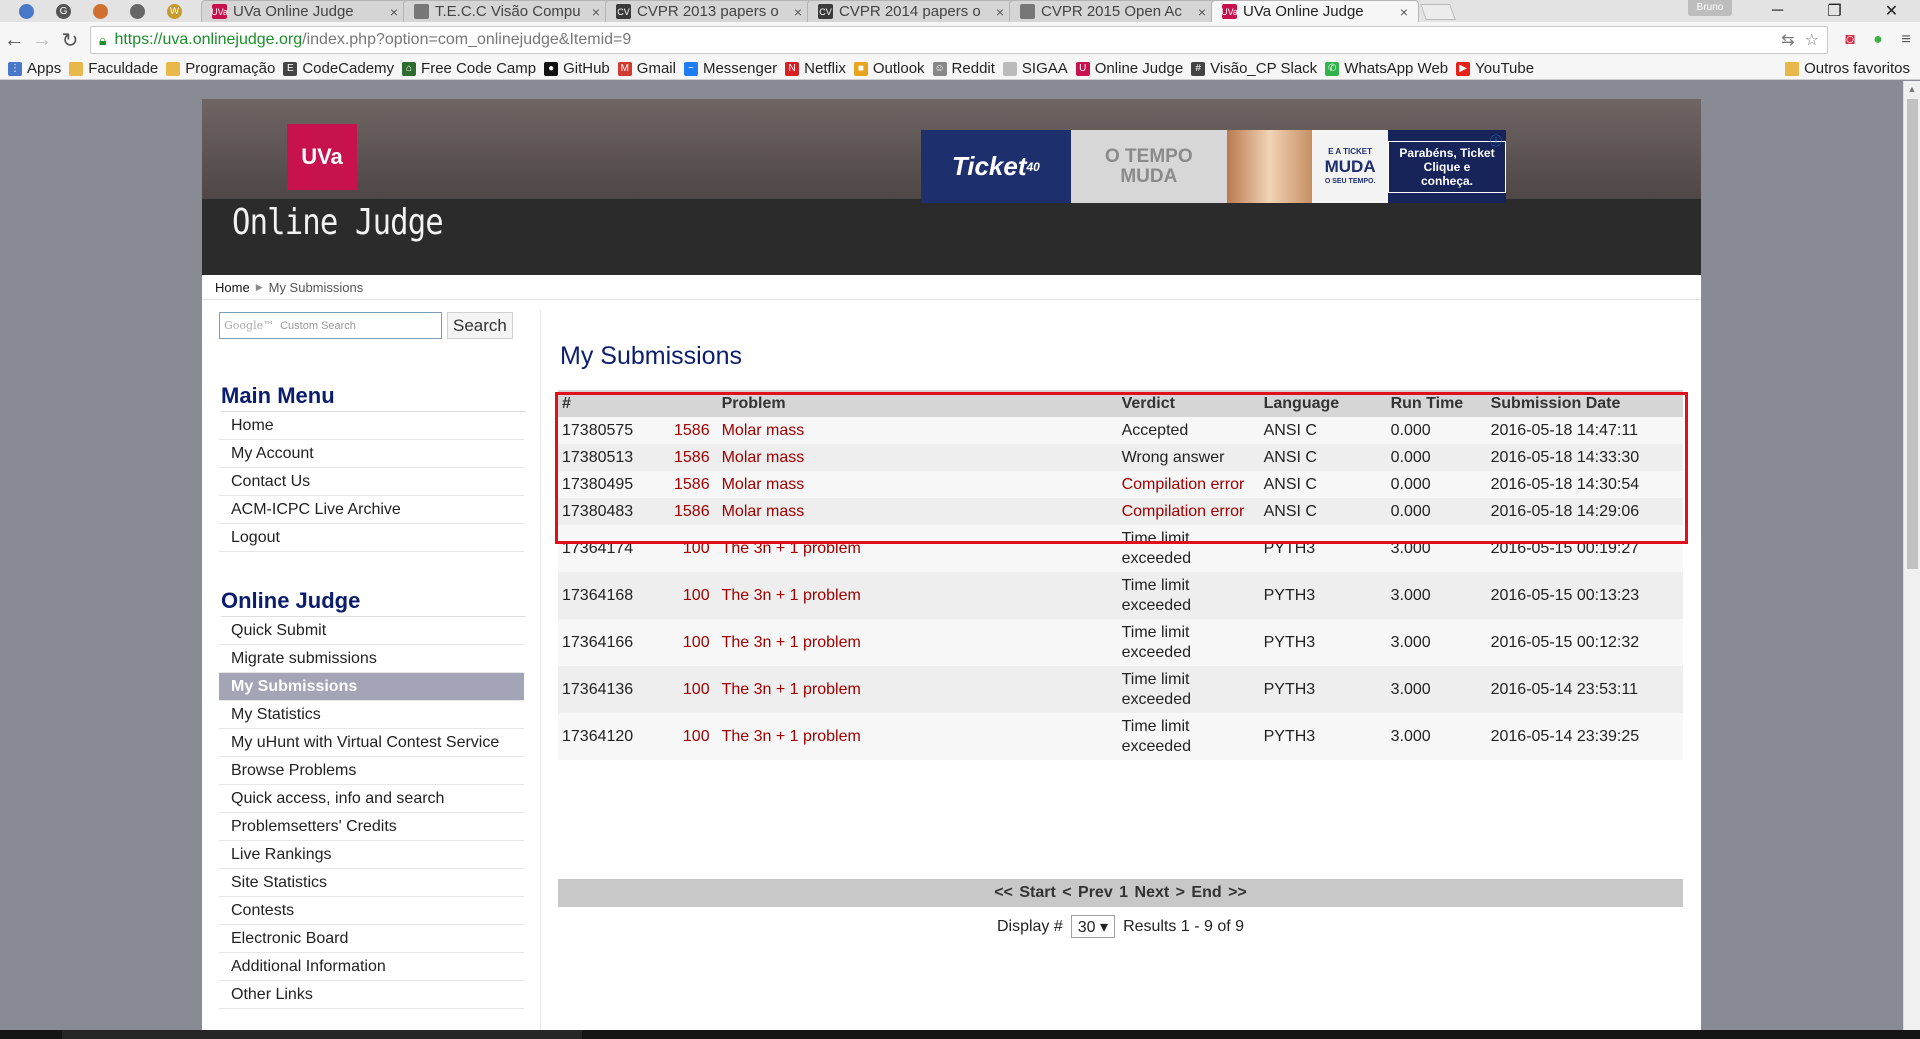  Describe the element at coordinates (1495, 68) in the screenshot. I see `bookmark-item: ▶ YouTube` at that location.